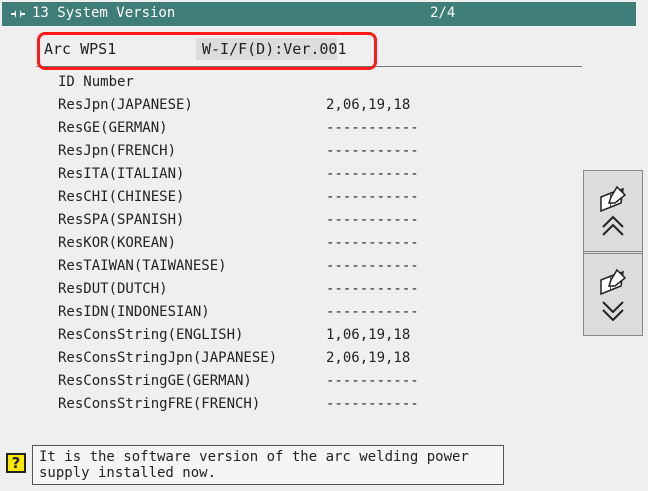 The height and width of the screenshot is (491, 648). Describe the element at coordinates (207, 51) in the screenshot. I see `highlight-box` at that location.